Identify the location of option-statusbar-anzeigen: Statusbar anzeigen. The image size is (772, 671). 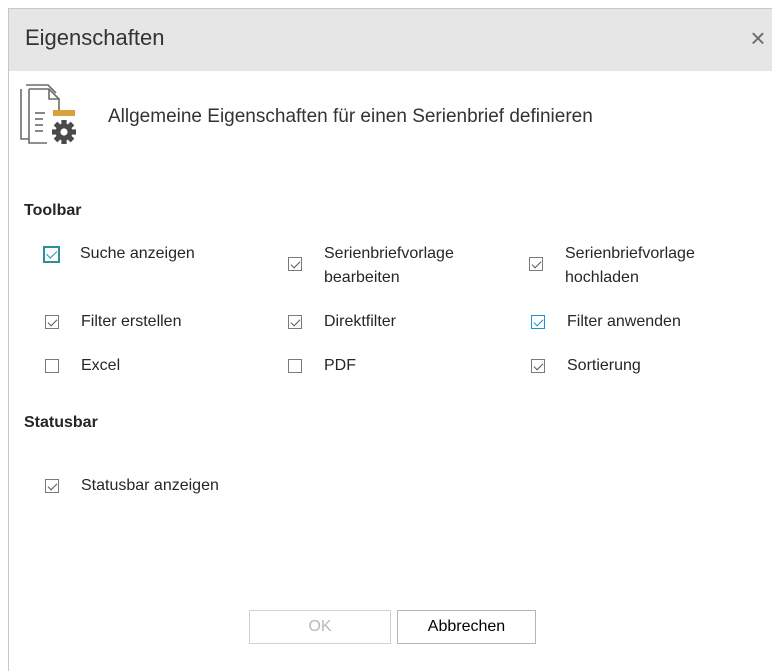
(132, 486).